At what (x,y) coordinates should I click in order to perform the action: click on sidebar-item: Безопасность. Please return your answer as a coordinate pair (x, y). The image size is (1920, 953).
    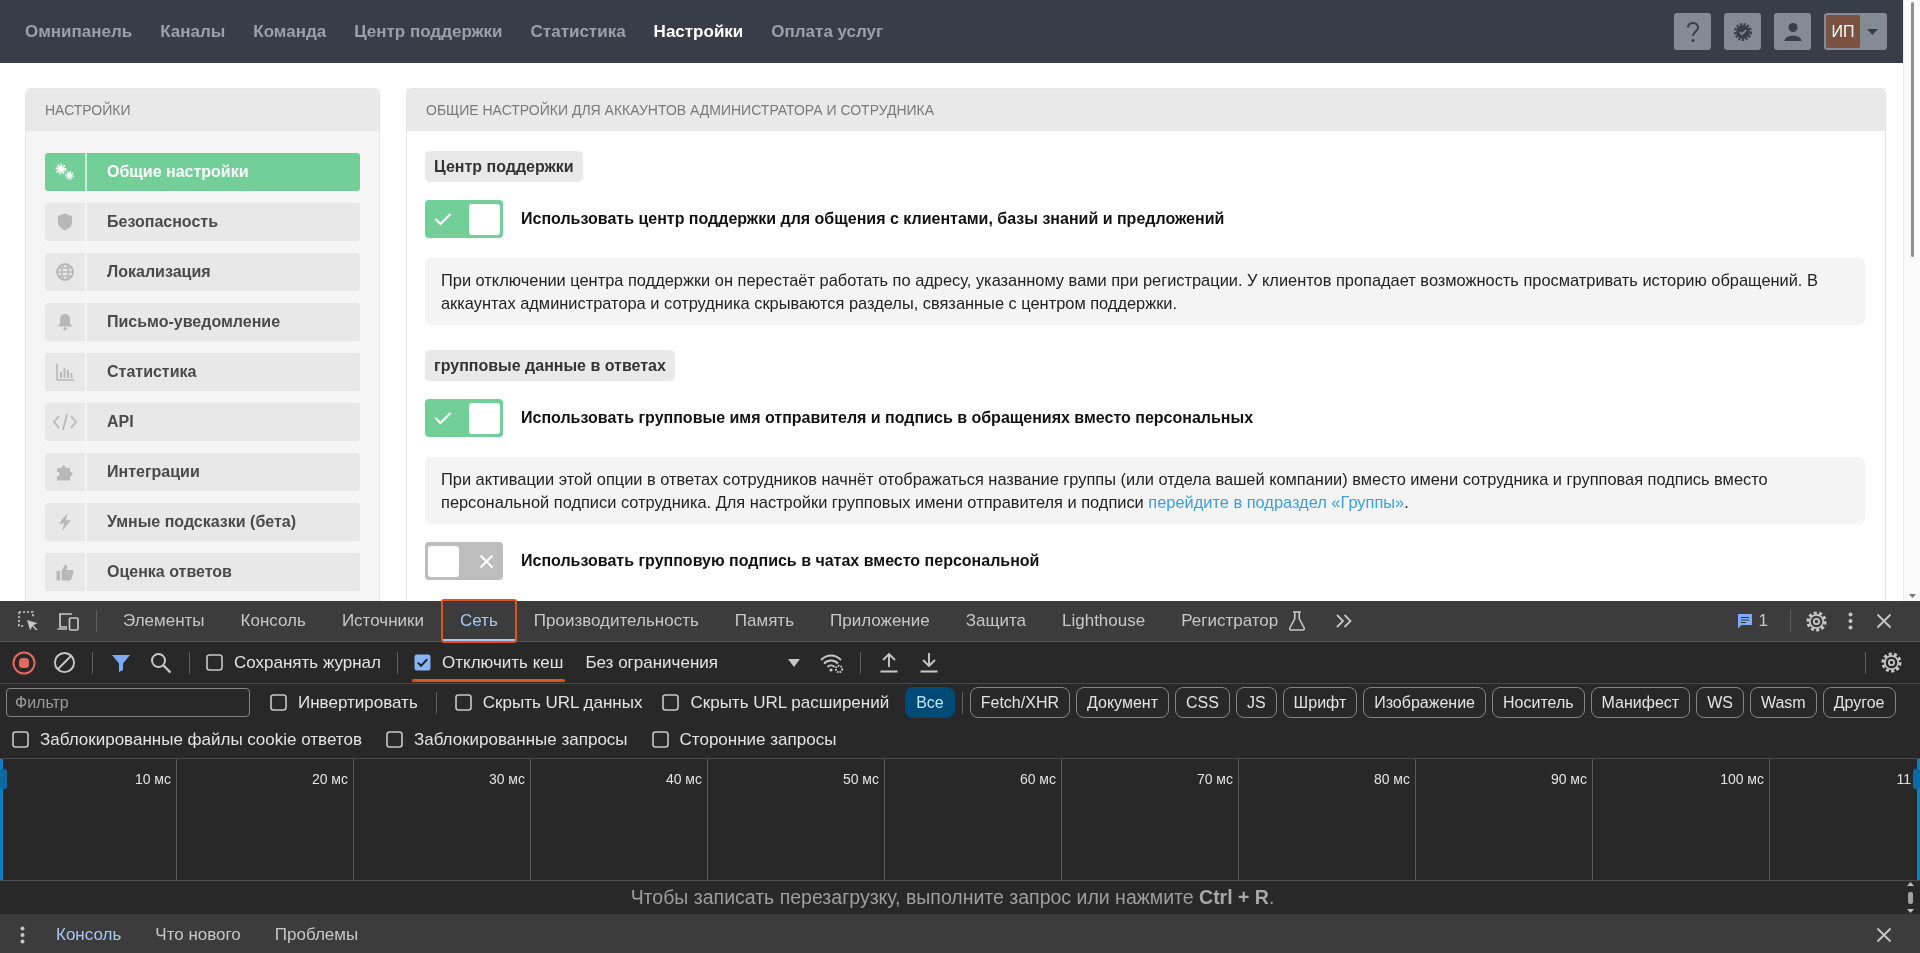
    Looking at the image, I should click on (202, 222).